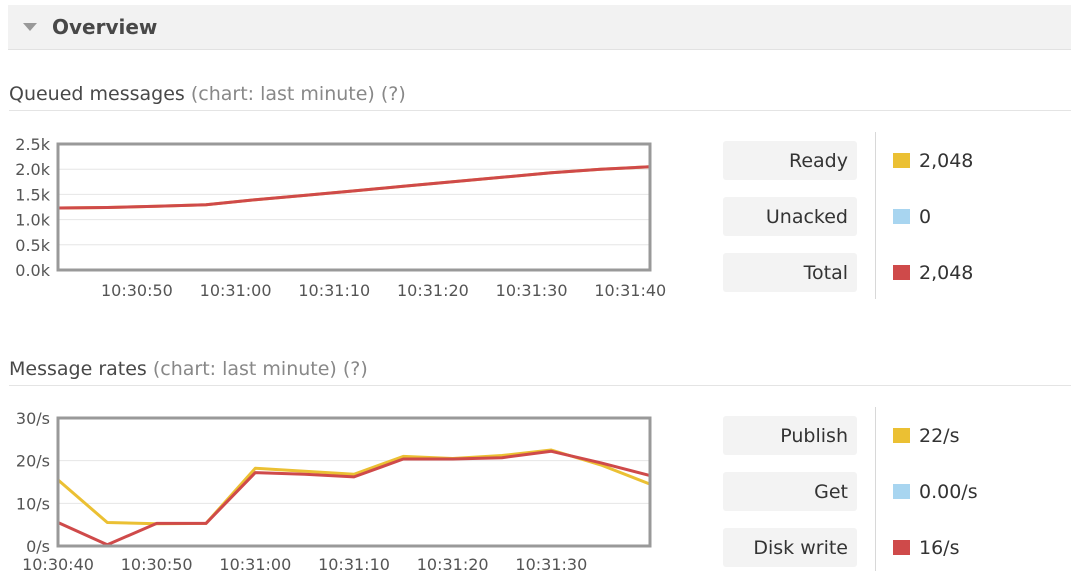 The image size is (1071, 571). What do you see at coordinates (539, 27) in the screenshot?
I see `overview-header: Overview` at bounding box center [539, 27].